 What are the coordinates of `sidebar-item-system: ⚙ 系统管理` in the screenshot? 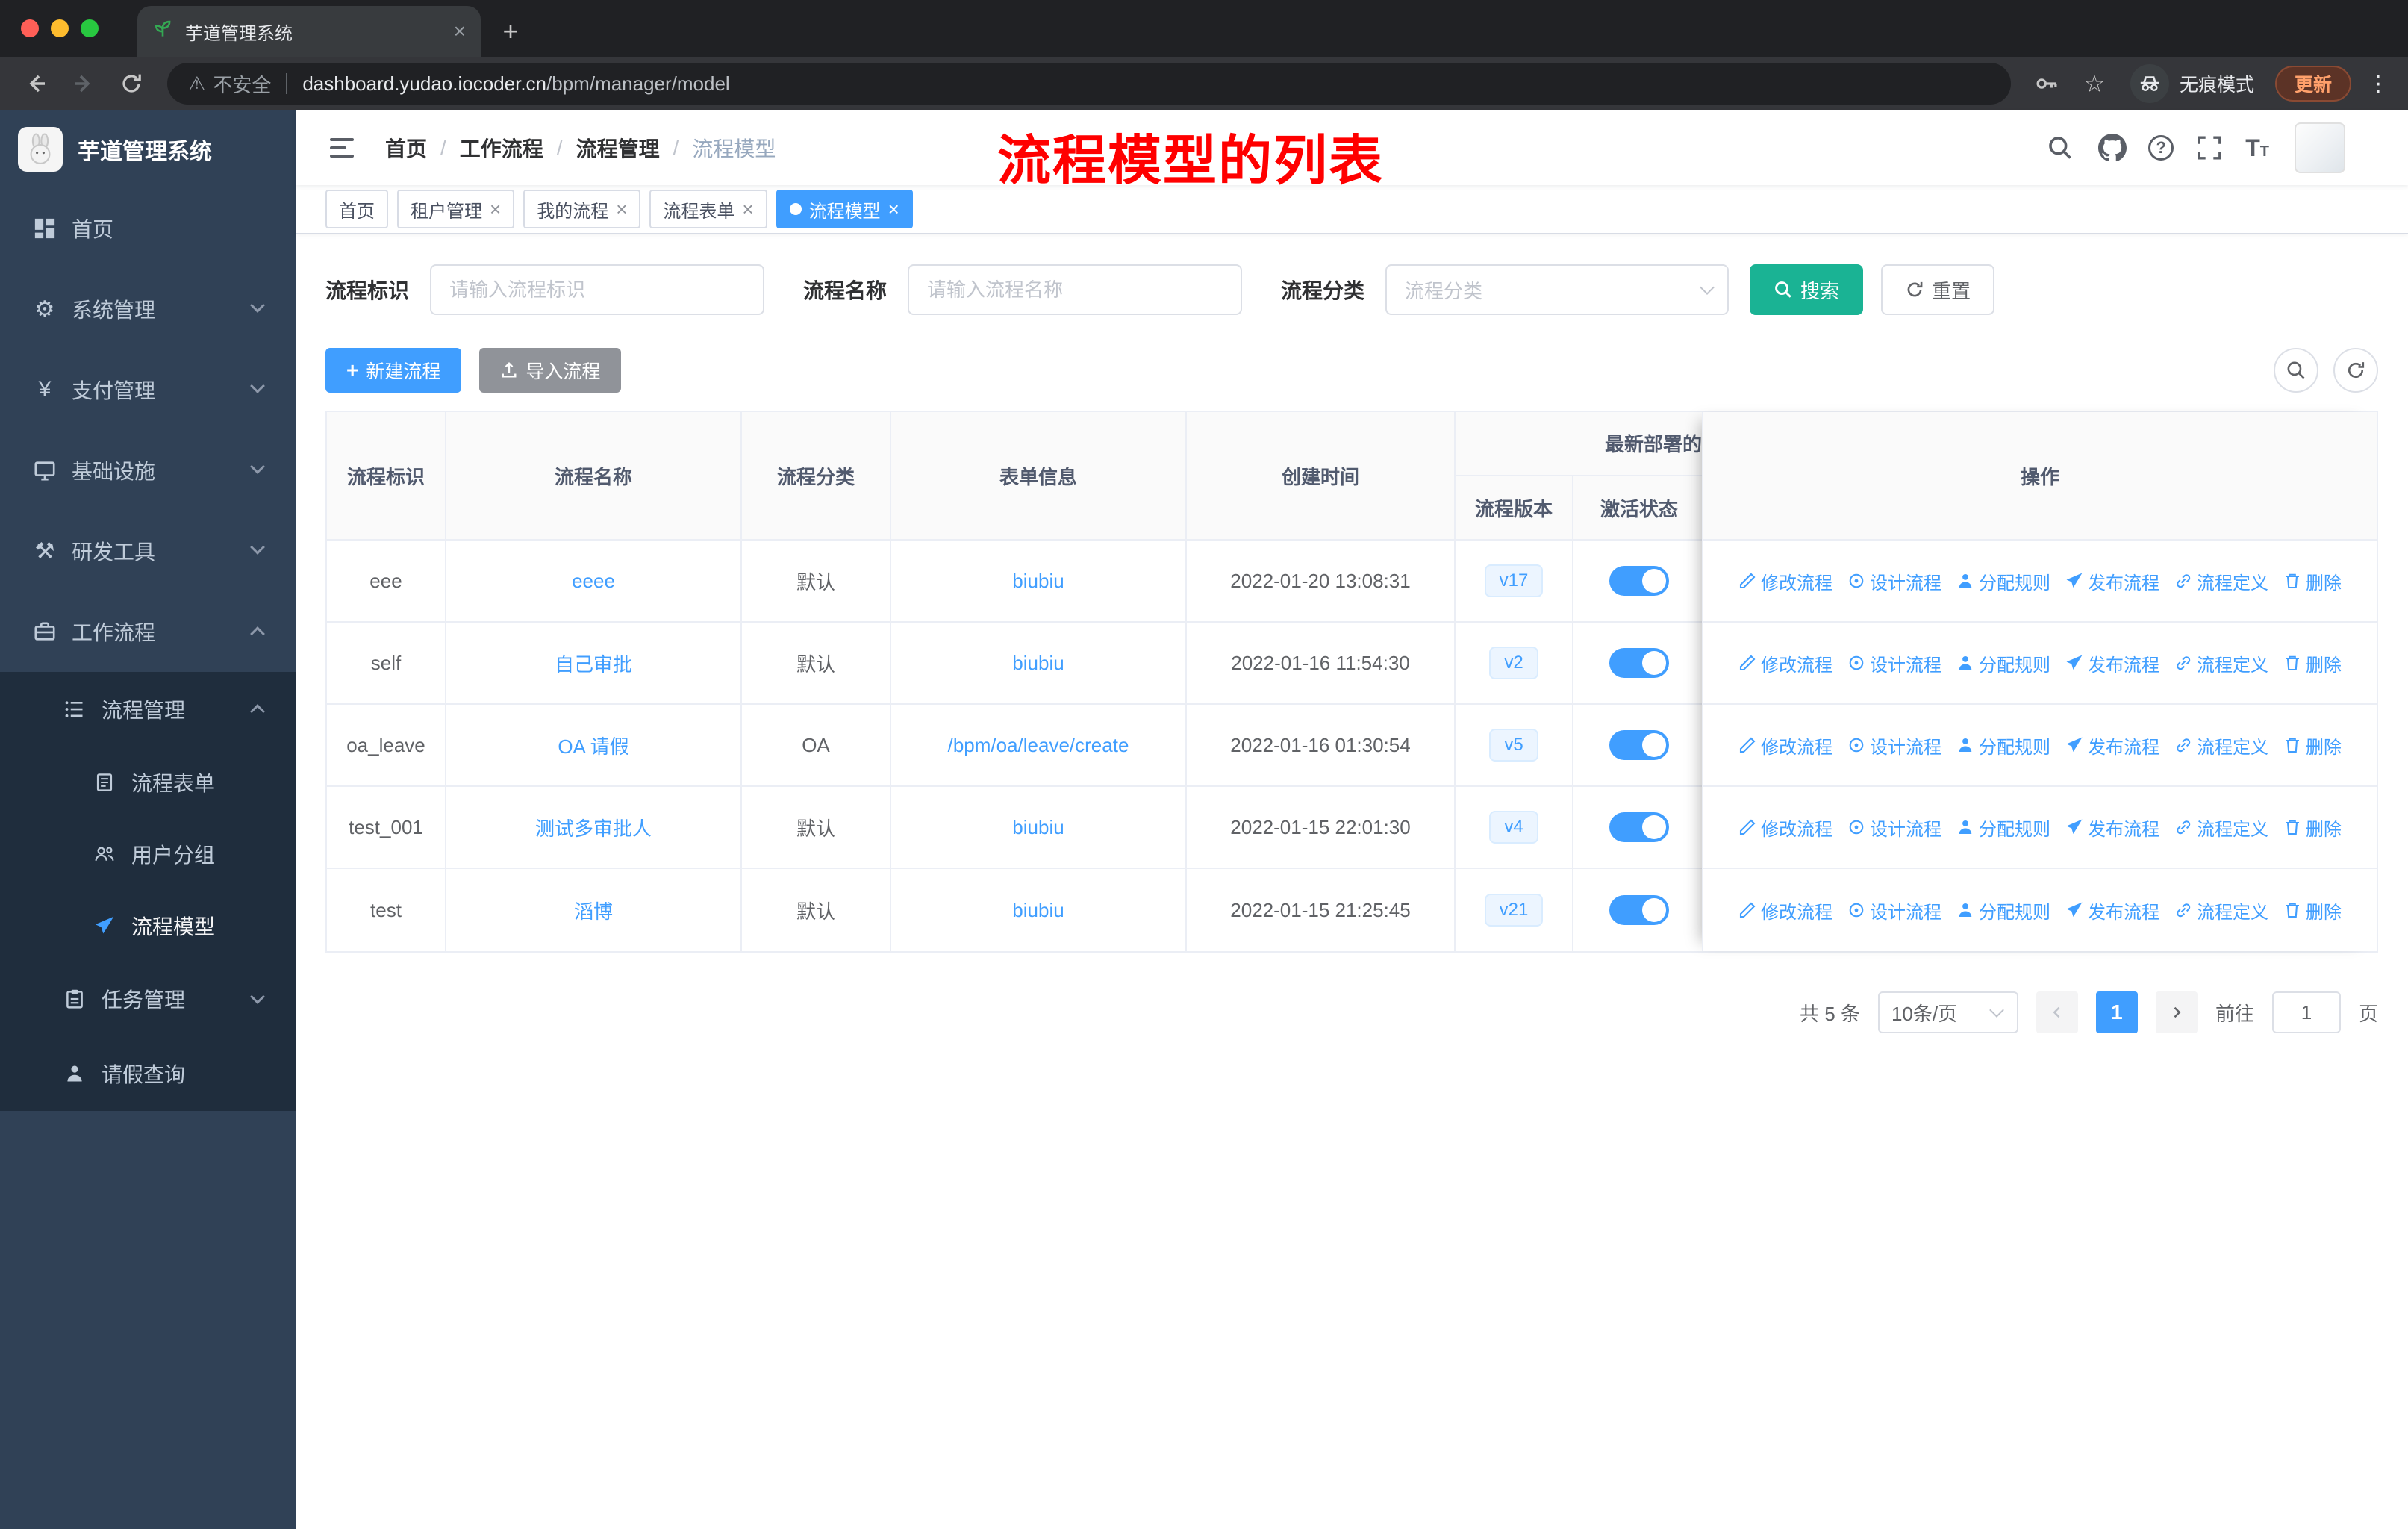 It's located at (148, 309).